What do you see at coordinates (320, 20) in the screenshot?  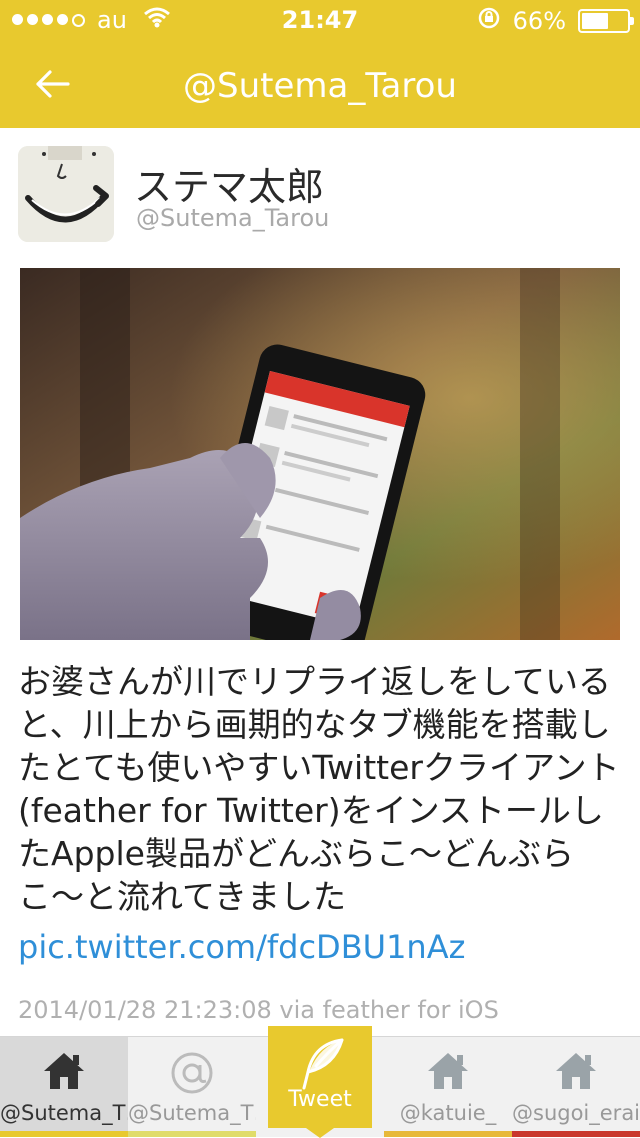 I see `status-bar: au 21:47 66%` at bounding box center [320, 20].